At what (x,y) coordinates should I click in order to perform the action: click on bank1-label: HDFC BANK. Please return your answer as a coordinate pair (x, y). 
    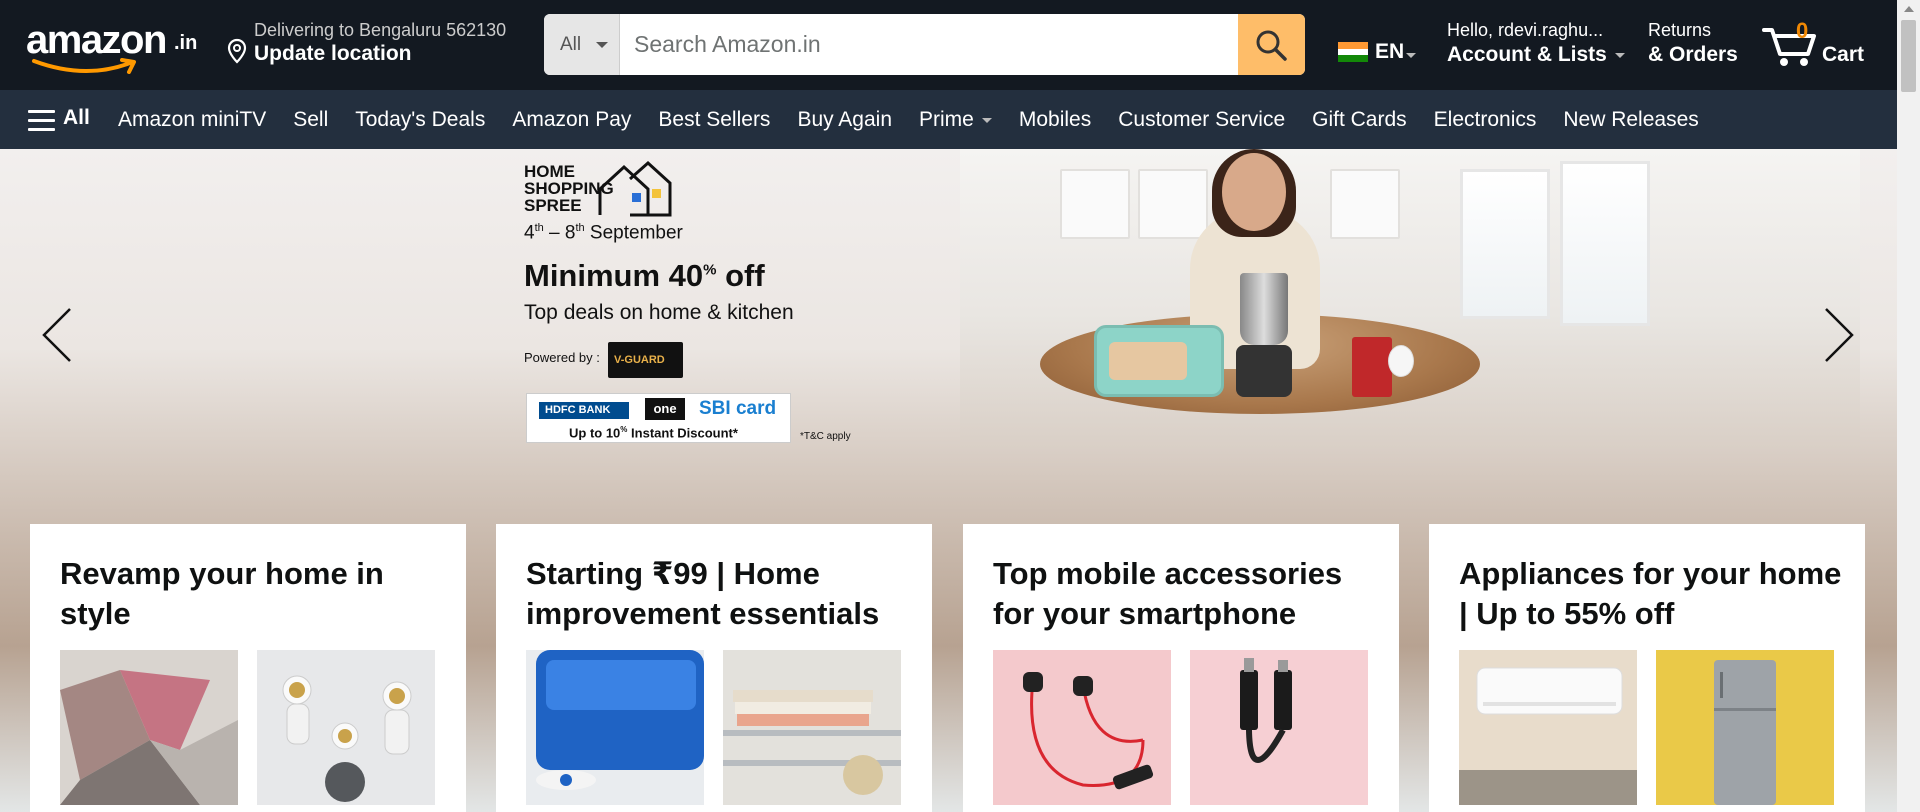
    Looking at the image, I should click on (578, 410).